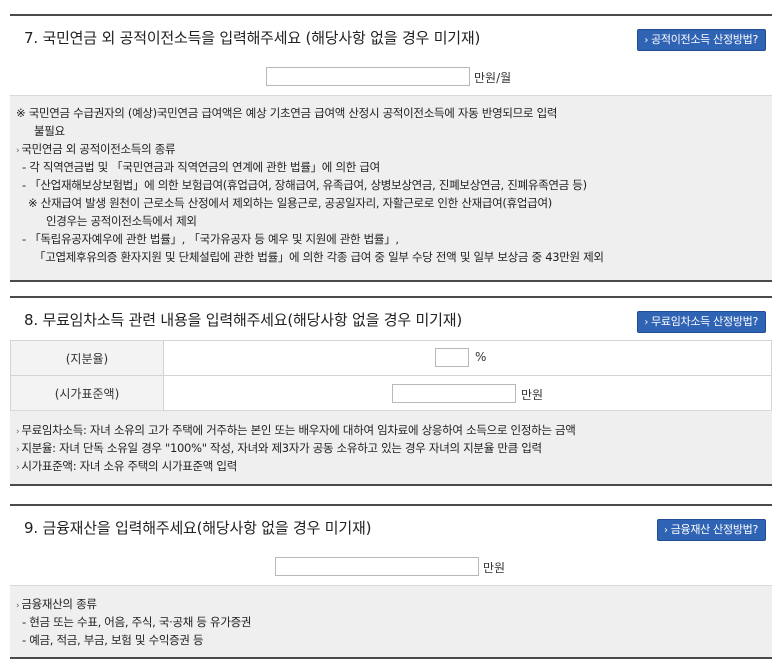 The image size is (784, 671). Describe the element at coordinates (121, 221) in the screenshot. I see `note-line: 인경우는 공적이전소득에서 제외` at that location.